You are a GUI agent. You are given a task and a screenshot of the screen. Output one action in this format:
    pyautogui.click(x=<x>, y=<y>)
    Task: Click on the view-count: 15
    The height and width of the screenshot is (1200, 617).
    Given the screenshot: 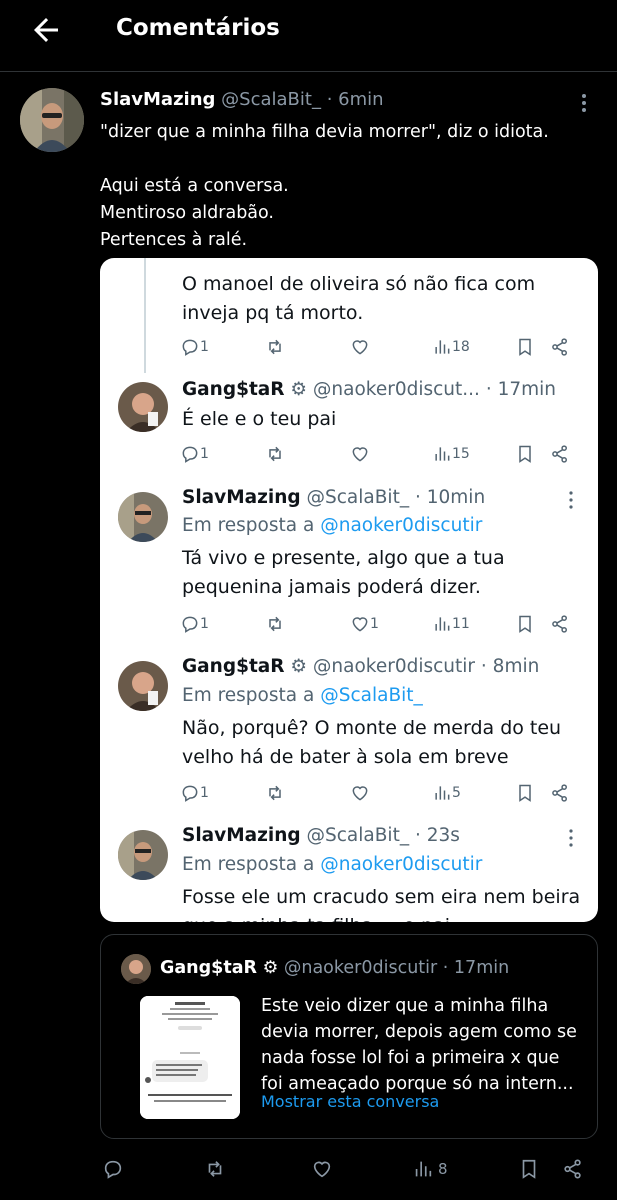 What is the action you would take?
    pyautogui.click(x=461, y=454)
    